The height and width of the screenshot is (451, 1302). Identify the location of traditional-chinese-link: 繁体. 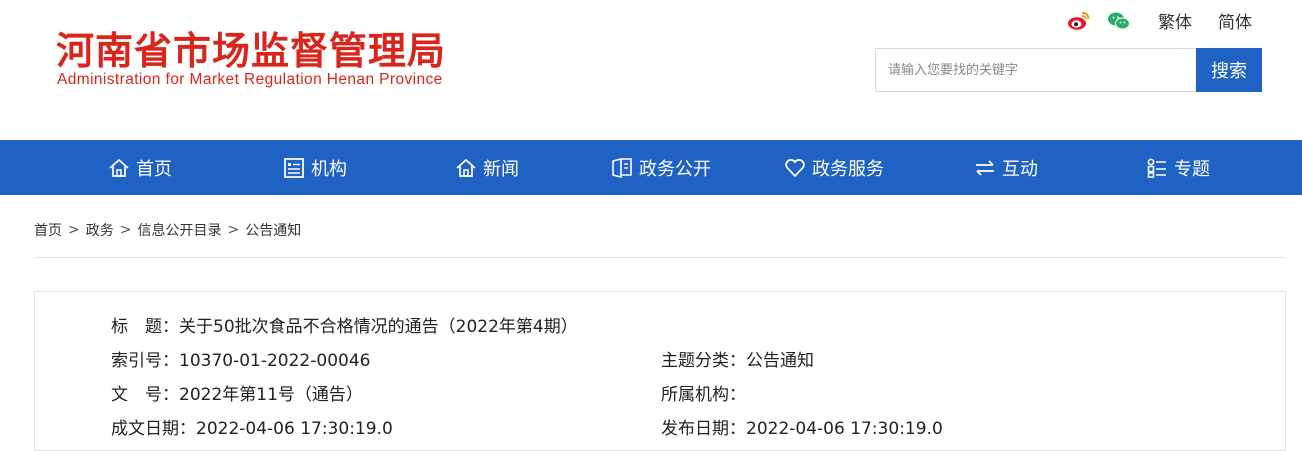
(1175, 20).